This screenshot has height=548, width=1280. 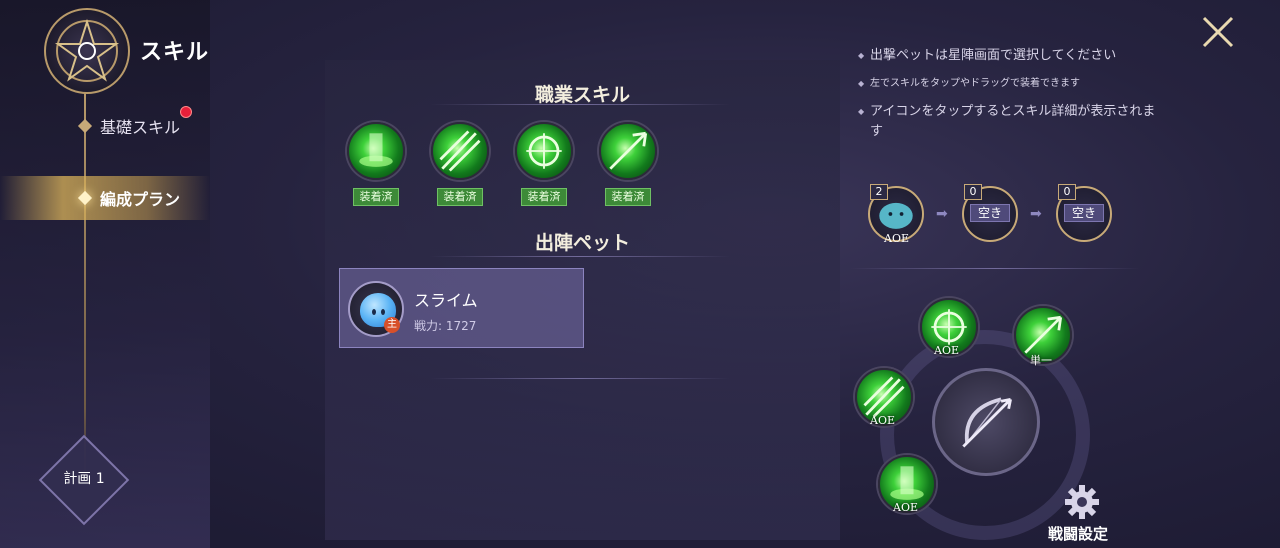 I want to click on battle-settings-label: 戦闘設定, so click(x=1078, y=533).